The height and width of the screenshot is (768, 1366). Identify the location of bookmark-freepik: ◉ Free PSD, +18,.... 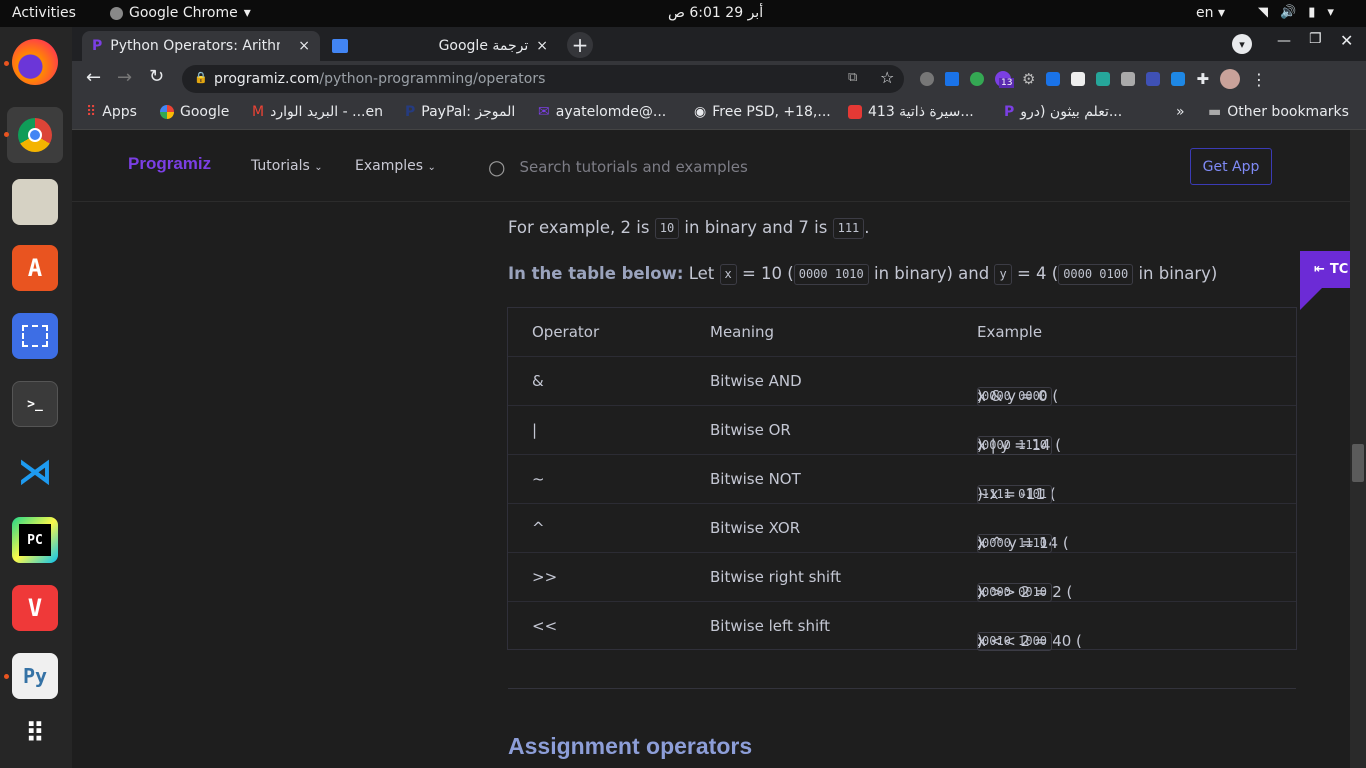
(762, 112).